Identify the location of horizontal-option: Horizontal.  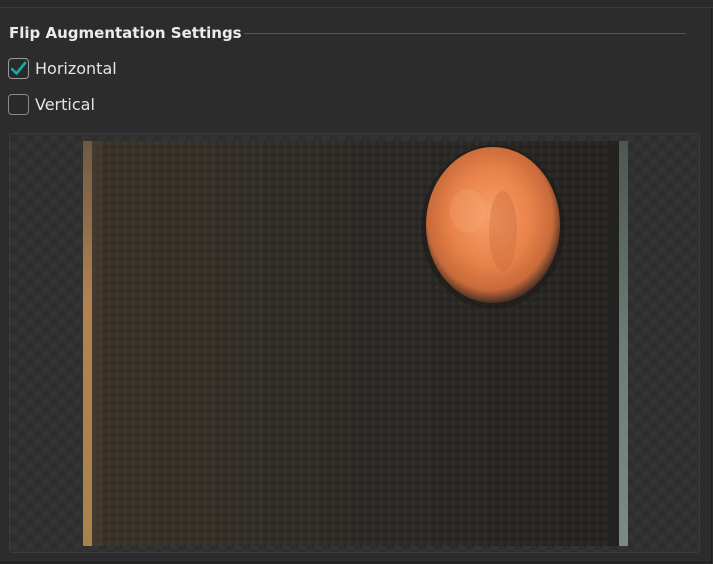
(62, 68).